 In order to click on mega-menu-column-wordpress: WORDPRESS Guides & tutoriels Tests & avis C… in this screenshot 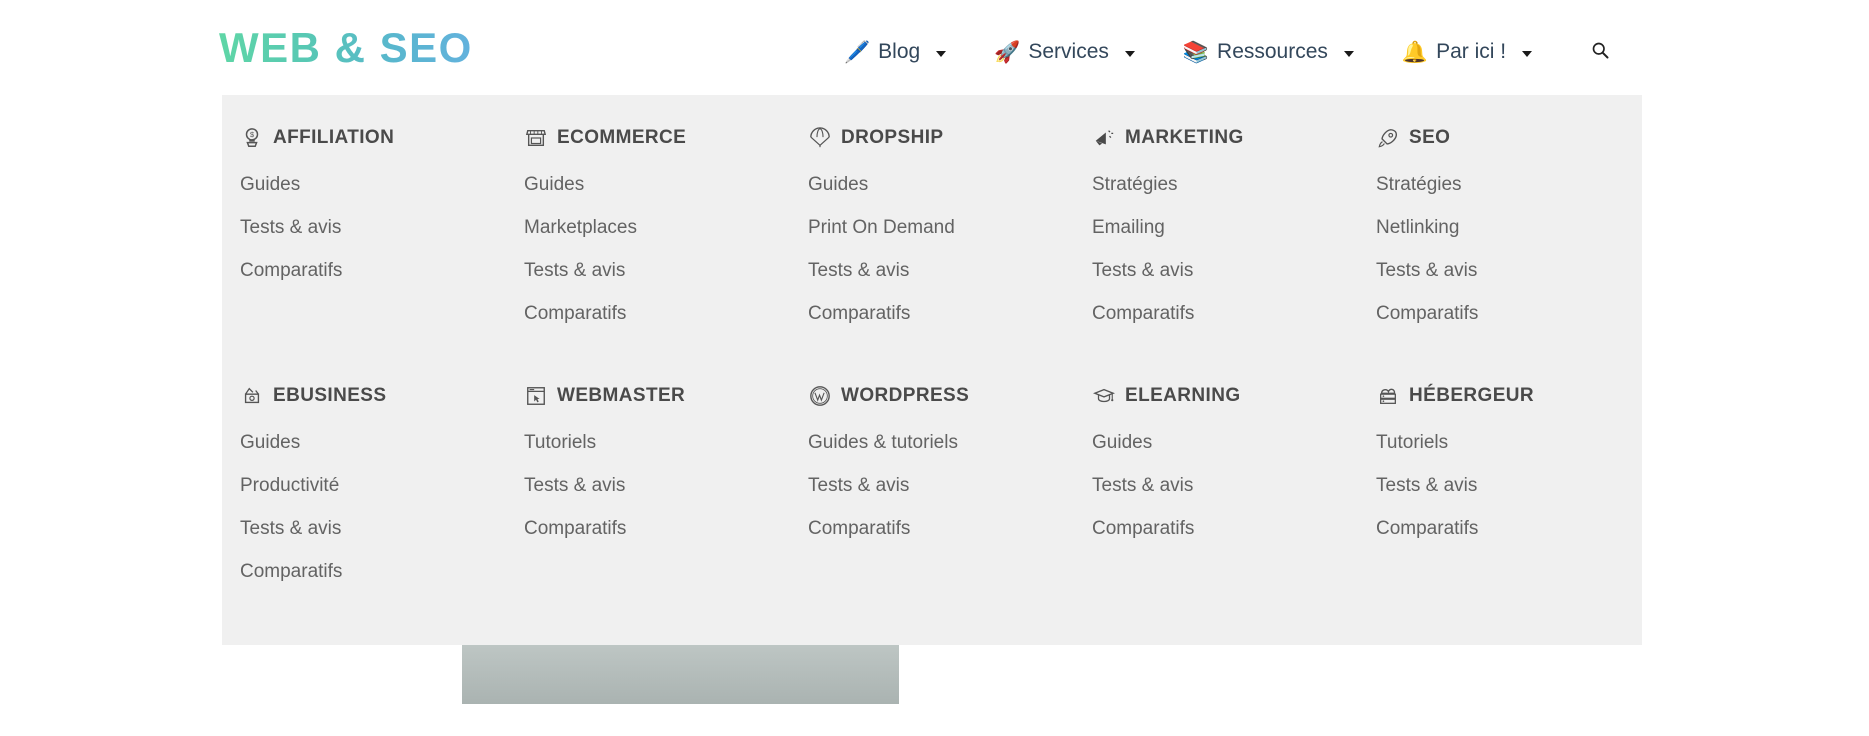, I will do `click(932, 493)`.